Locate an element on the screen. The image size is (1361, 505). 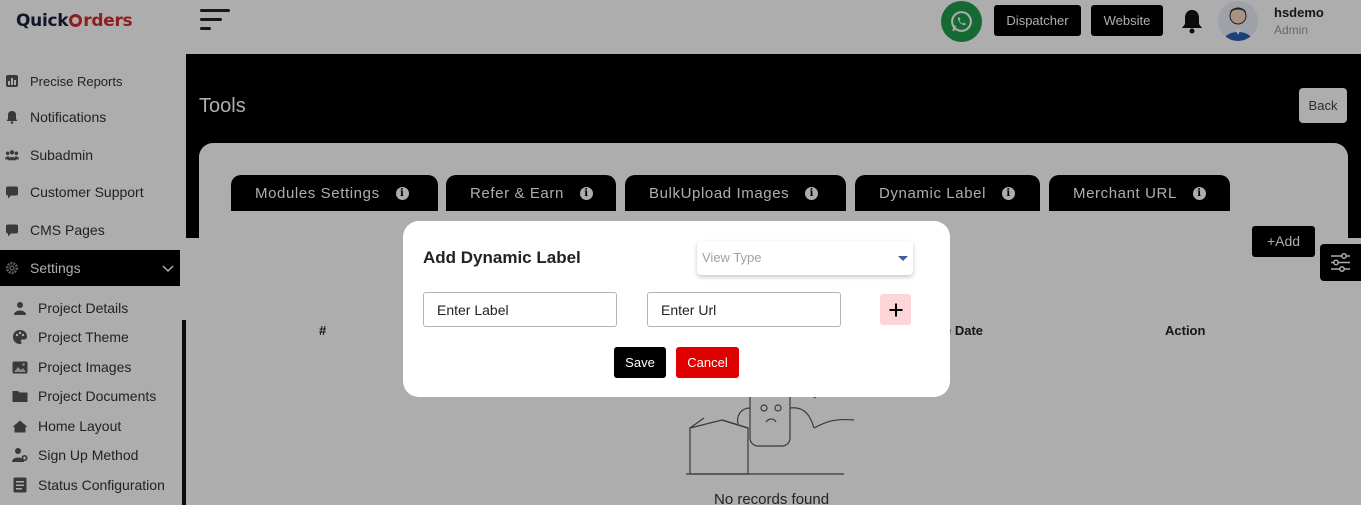
cancel-button: Cancel is located at coordinates (707, 362).